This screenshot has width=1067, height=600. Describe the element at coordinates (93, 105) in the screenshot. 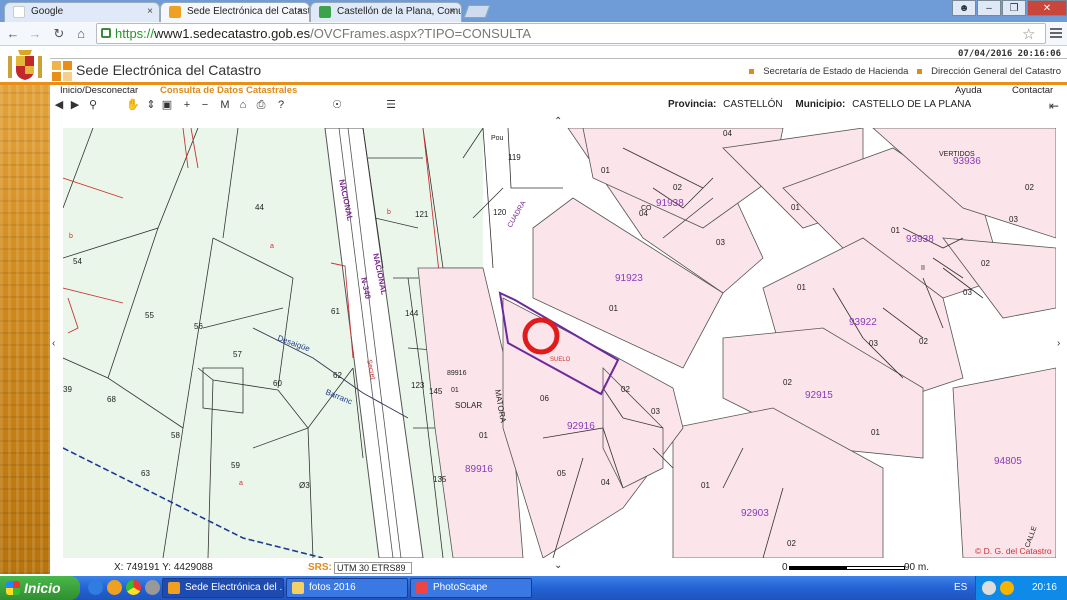

I see `zoom-search-icon: ⚲` at that location.